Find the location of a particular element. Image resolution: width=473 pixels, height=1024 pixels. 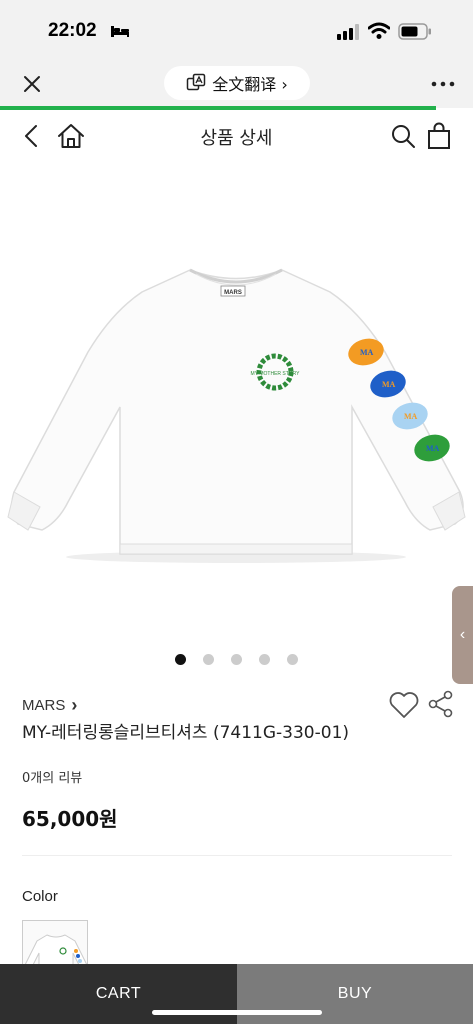

more-icon is located at coordinates (443, 84).